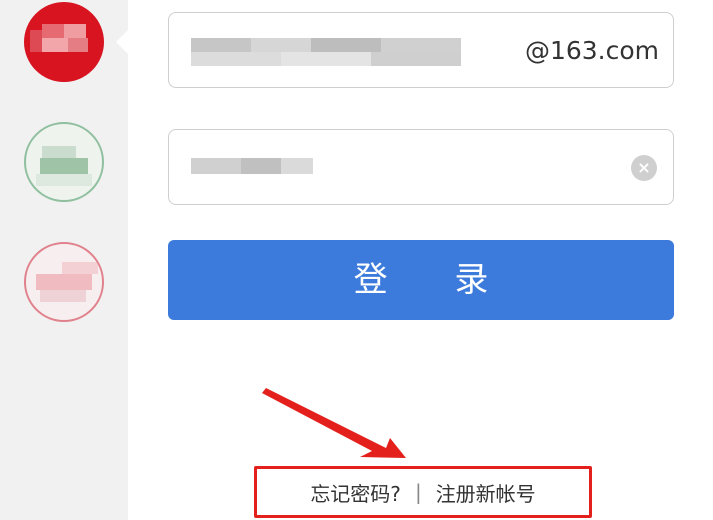 The width and height of the screenshot is (713, 520). I want to click on arrow-shape, so click(334, 423).